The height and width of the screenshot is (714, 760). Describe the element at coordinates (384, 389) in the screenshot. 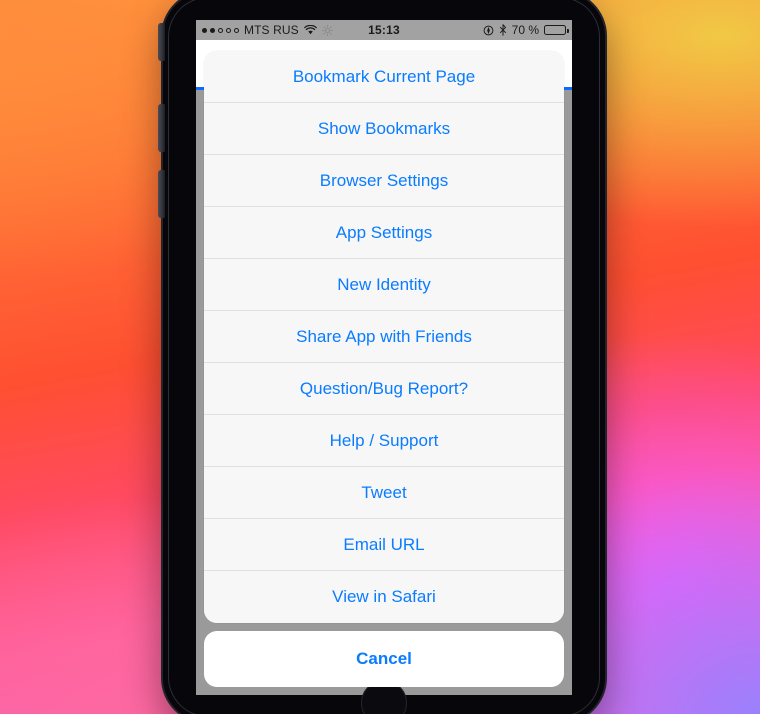

I see `action-sheet-item: Question/Bug Report?` at that location.